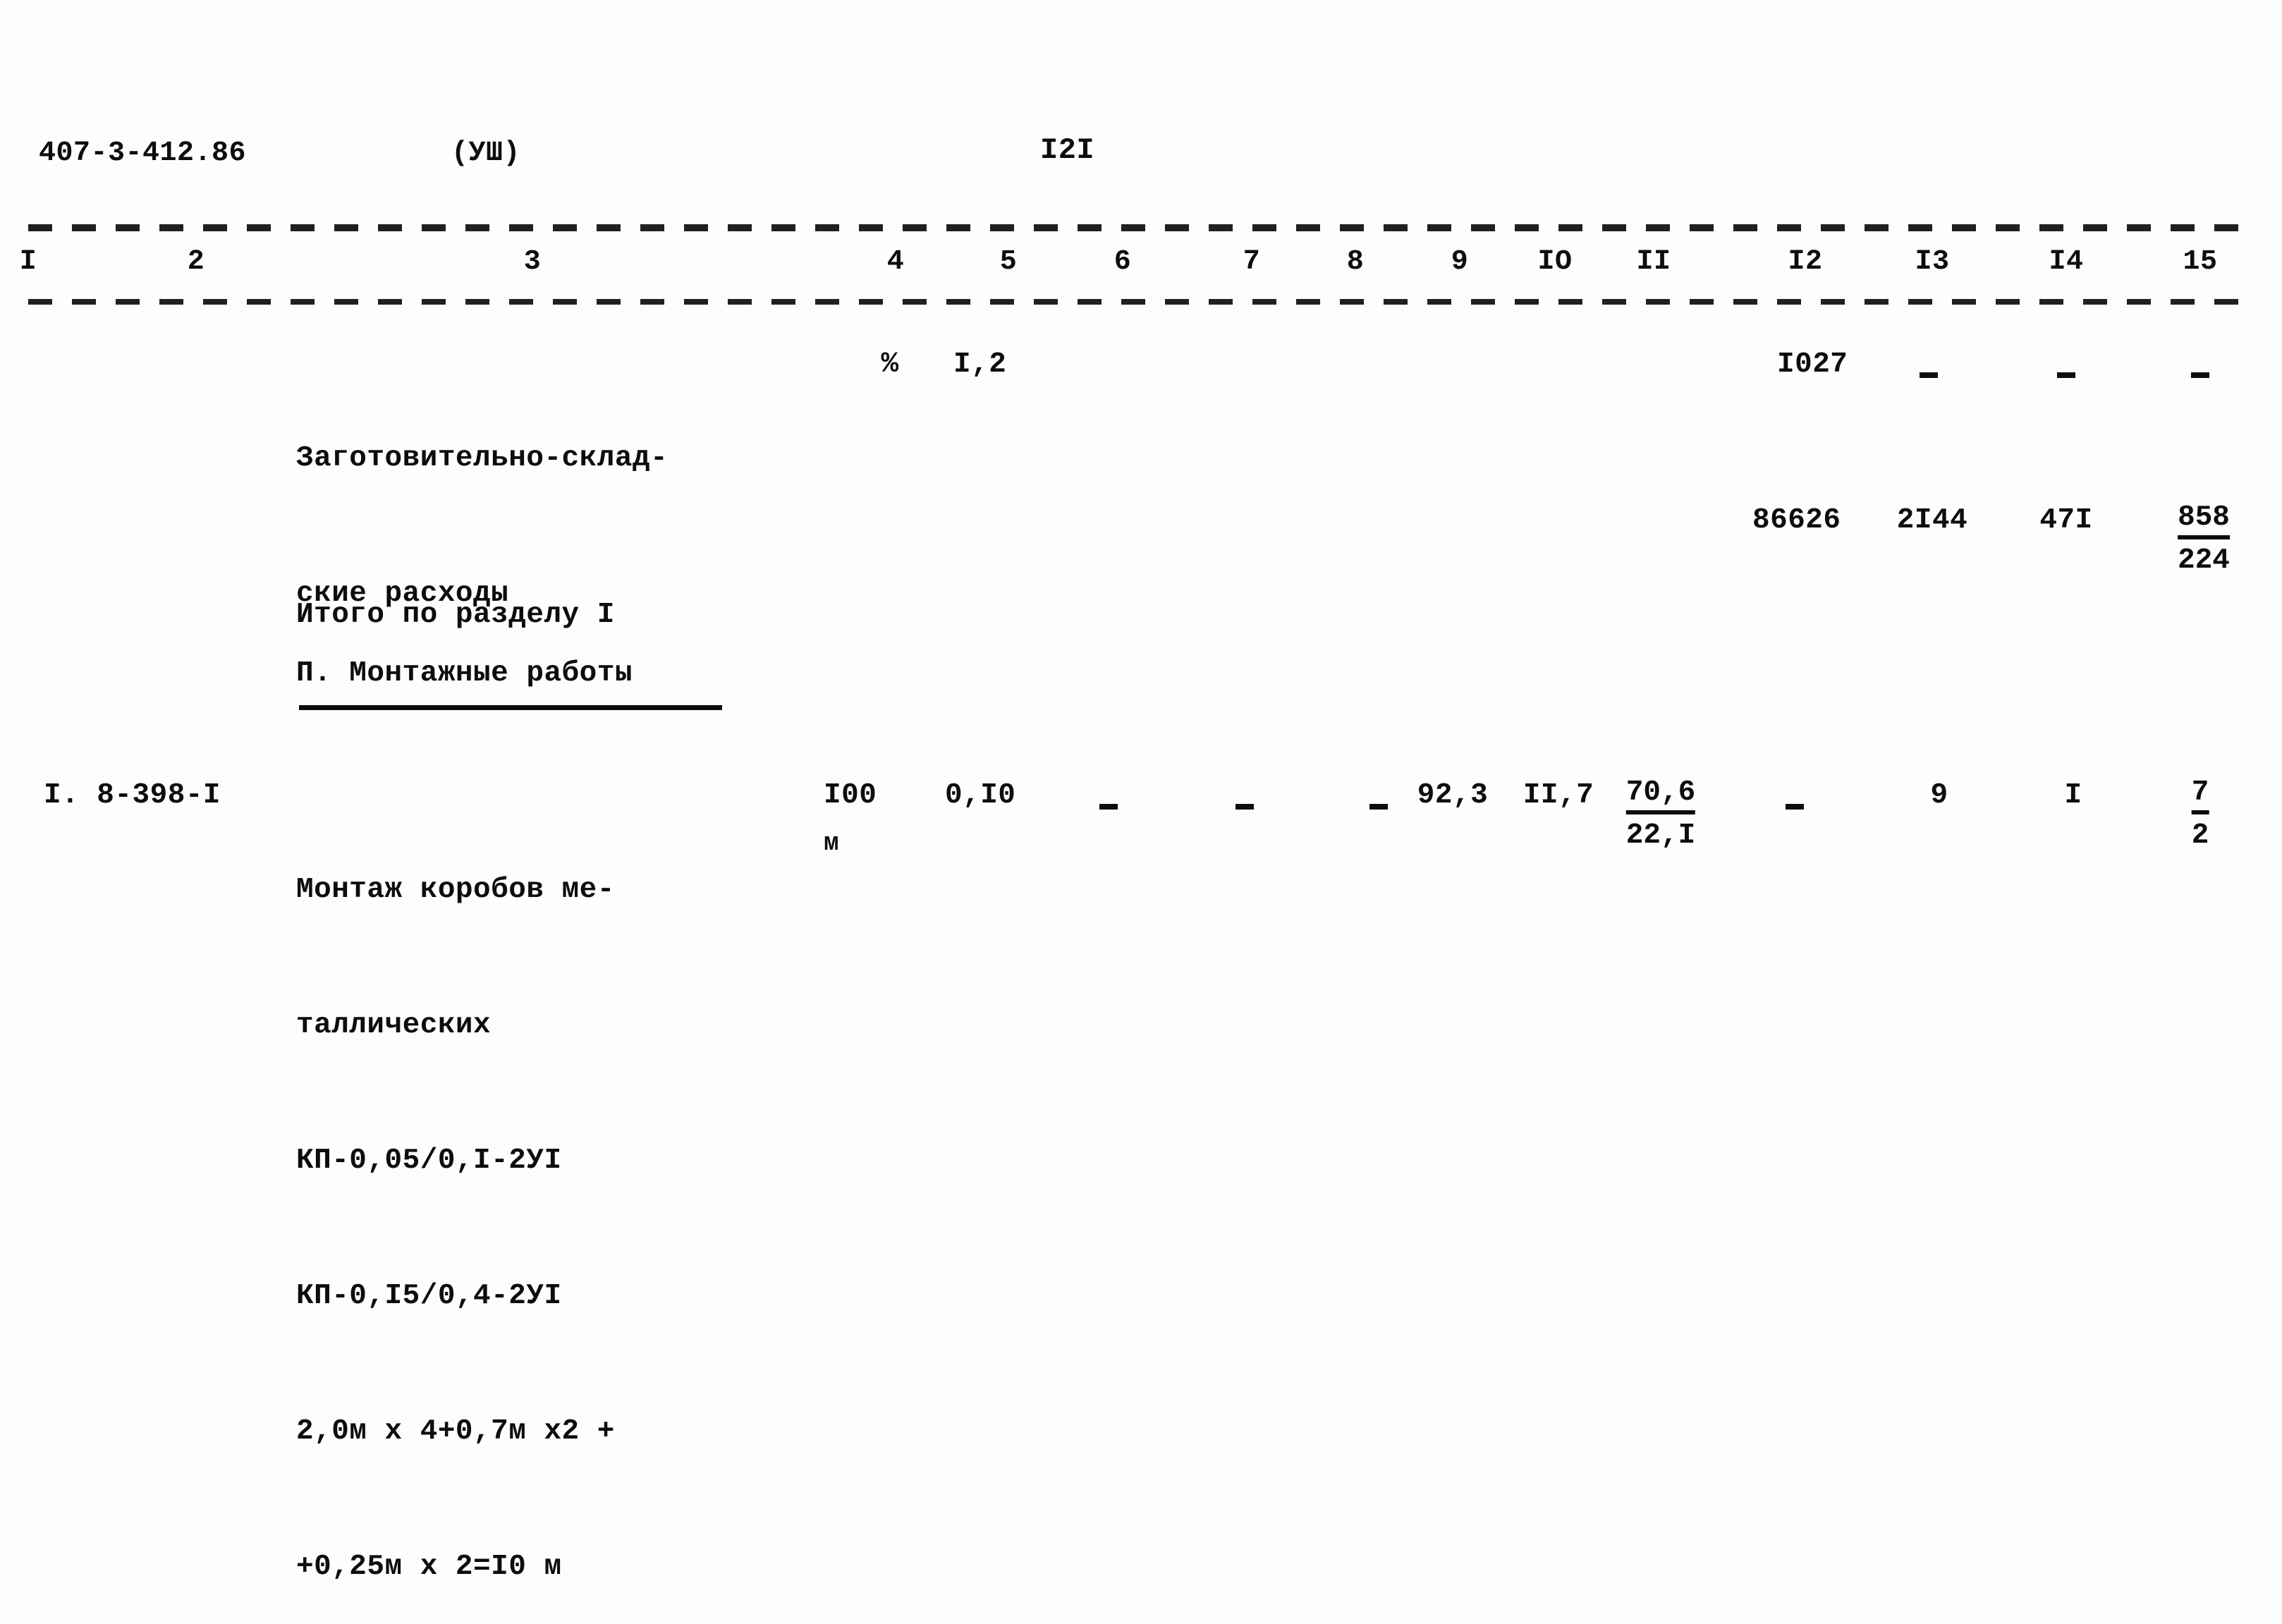 The height and width of the screenshot is (1624, 2282). What do you see at coordinates (1660, 835) in the screenshot?
I see `row3-col11-denominator: 22,I` at bounding box center [1660, 835].